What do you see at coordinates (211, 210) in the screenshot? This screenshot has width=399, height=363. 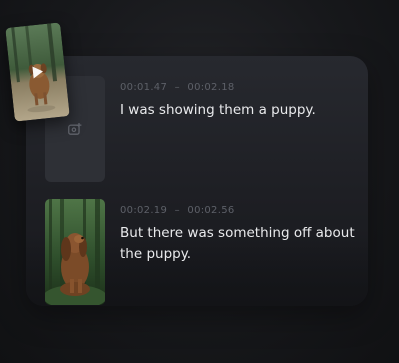 I see `cue-2-end-time: 00:02.56` at bounding box center [211, 210].